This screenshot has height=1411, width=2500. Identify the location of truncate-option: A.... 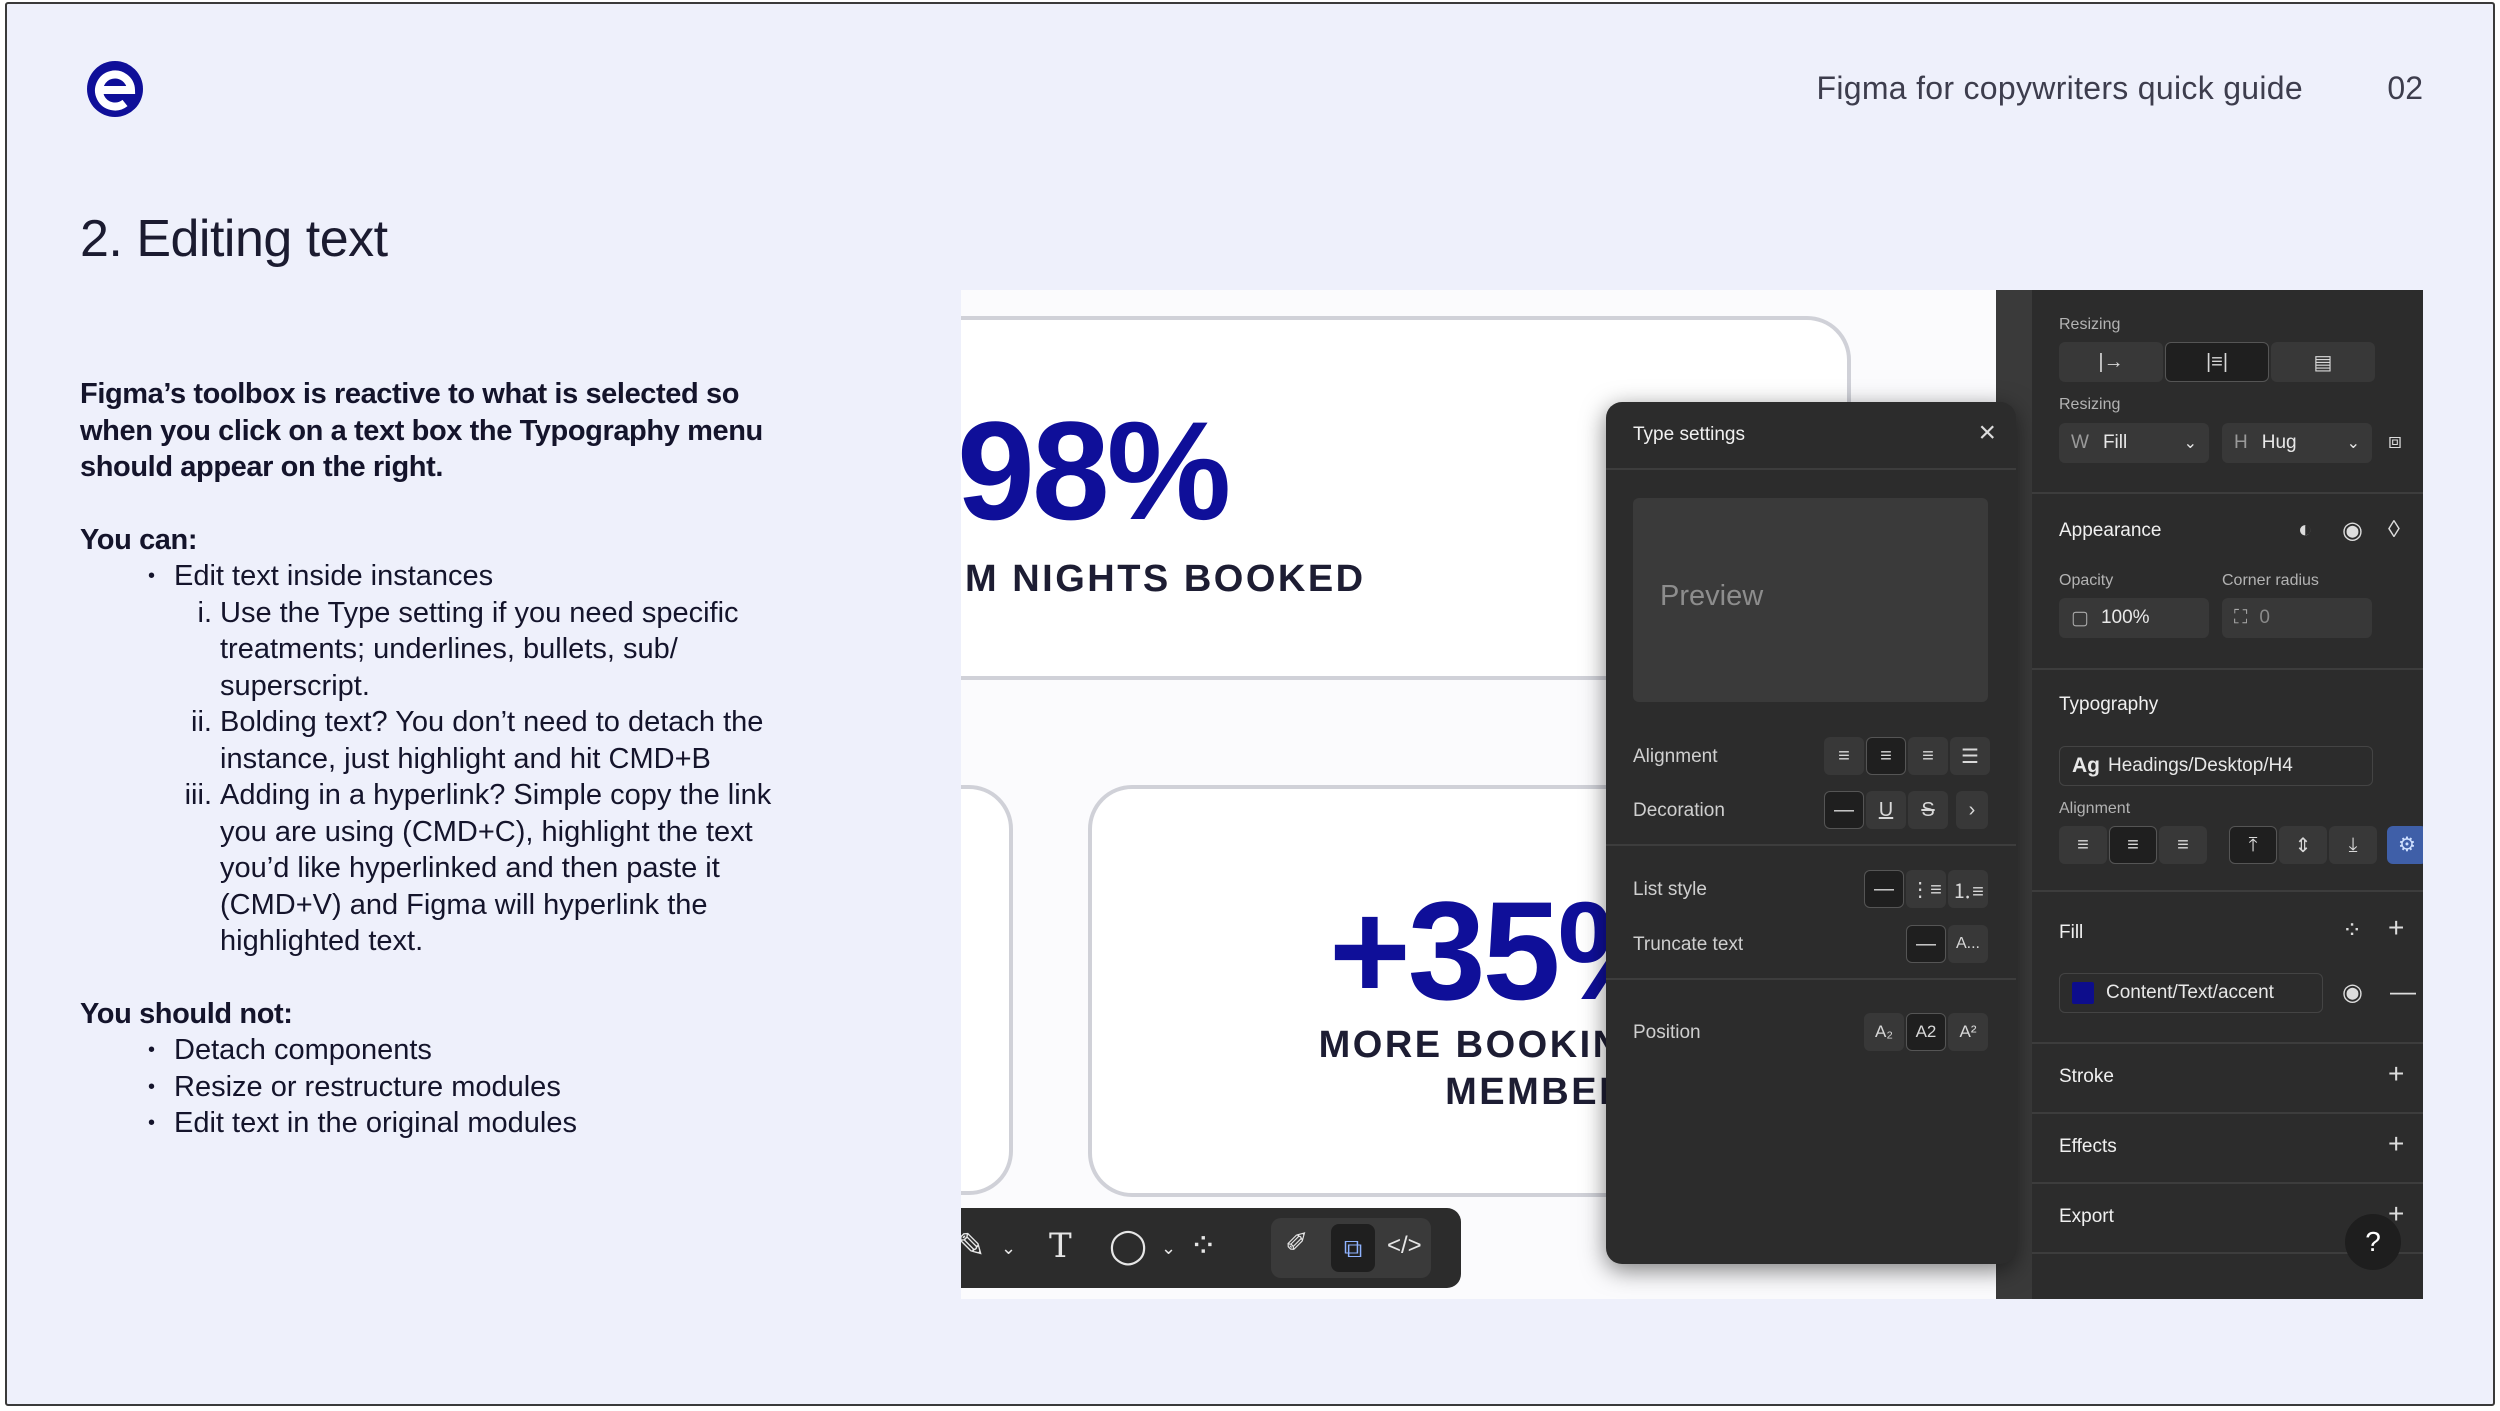
(1968, 944).